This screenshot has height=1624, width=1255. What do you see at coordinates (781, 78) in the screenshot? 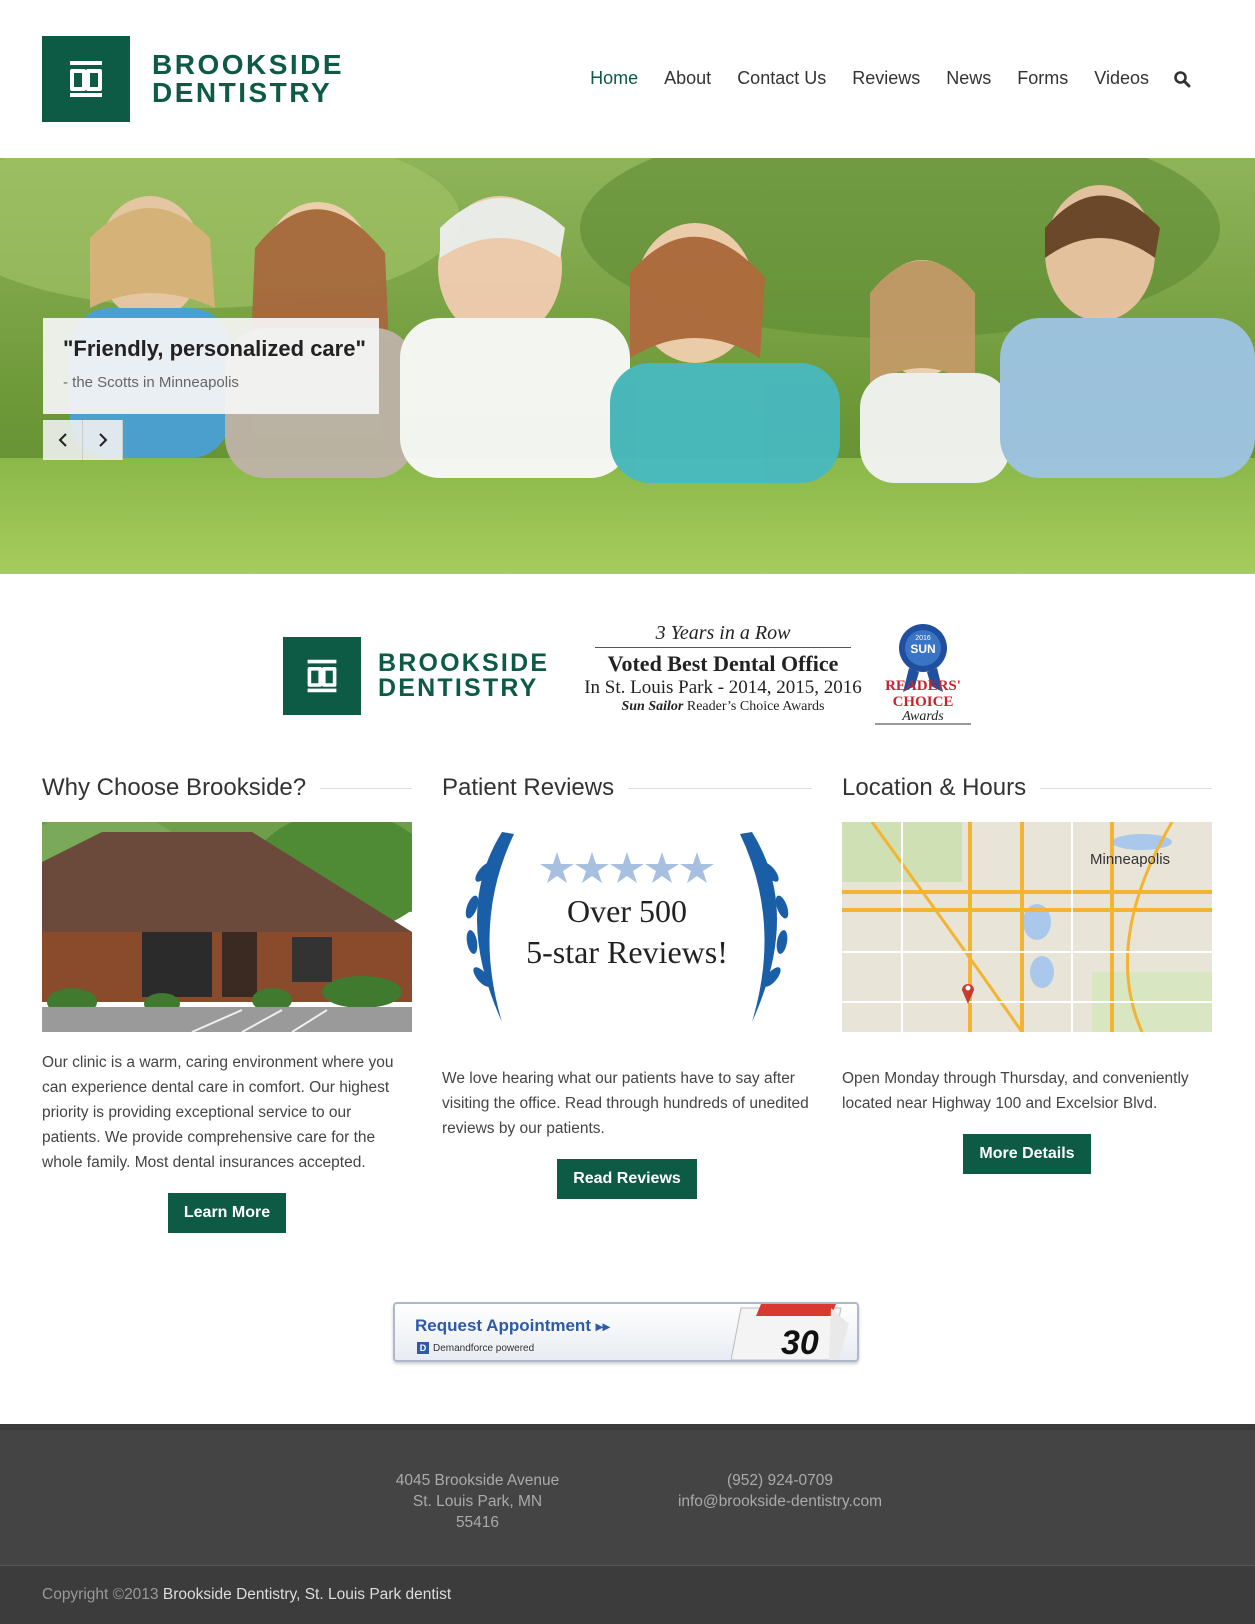
I see `nav-contact-us: Contact Us` at bounding box center [781, 78].